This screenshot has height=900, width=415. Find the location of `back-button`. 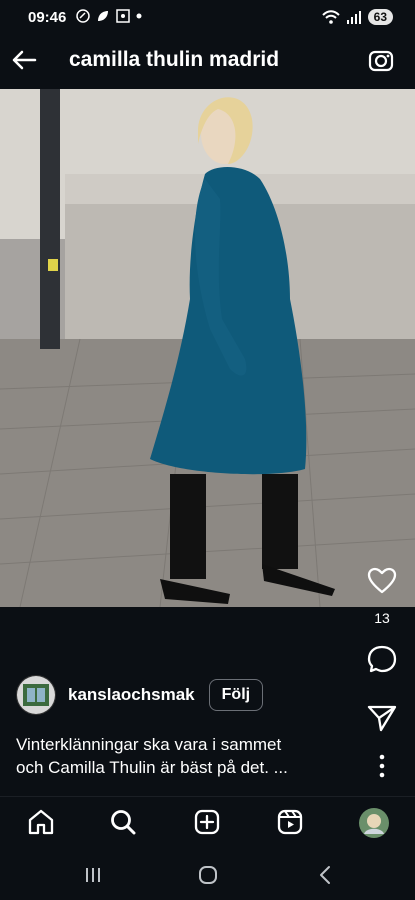

back-button is located at coordinates (26, 62).